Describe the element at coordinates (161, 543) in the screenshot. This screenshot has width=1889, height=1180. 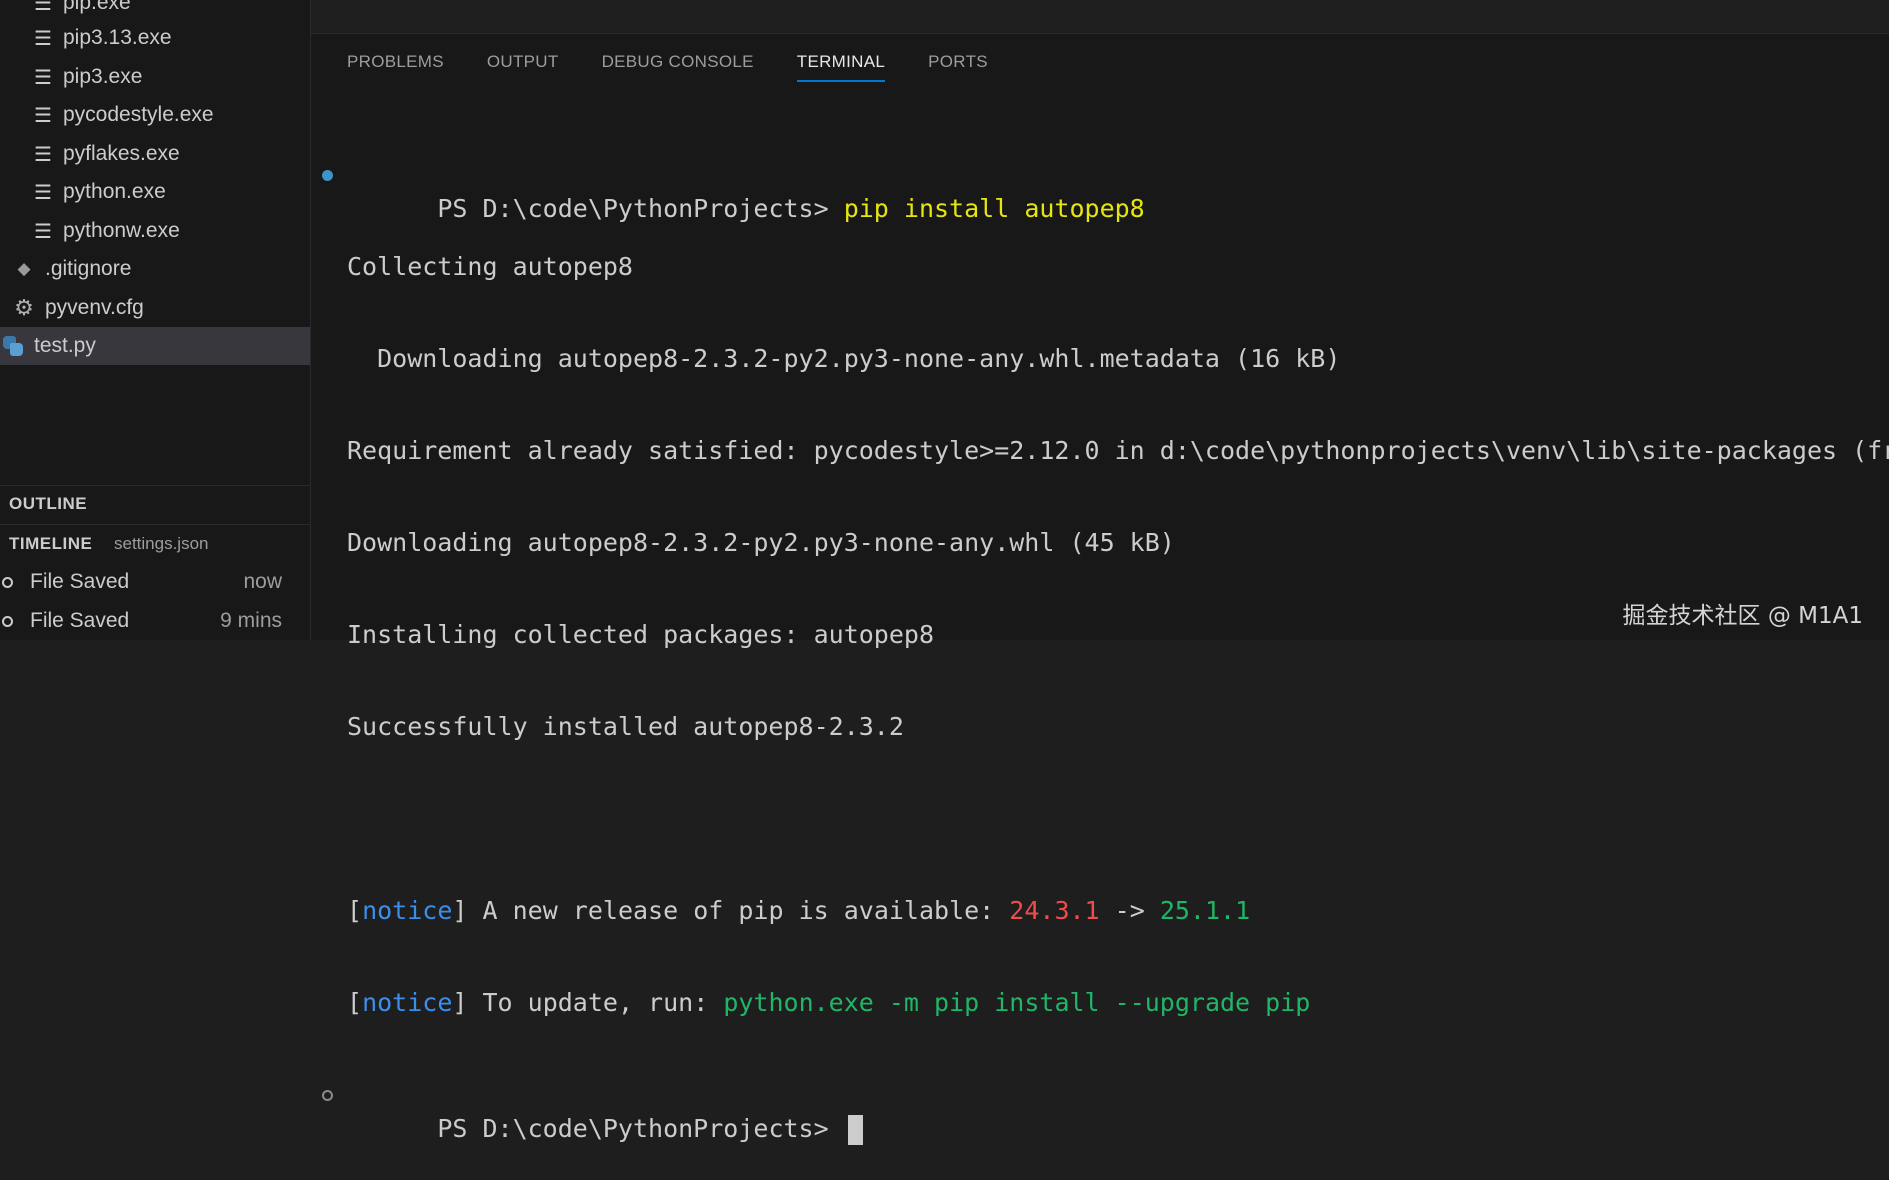
I see `timeline-file: settings.json` at that location.